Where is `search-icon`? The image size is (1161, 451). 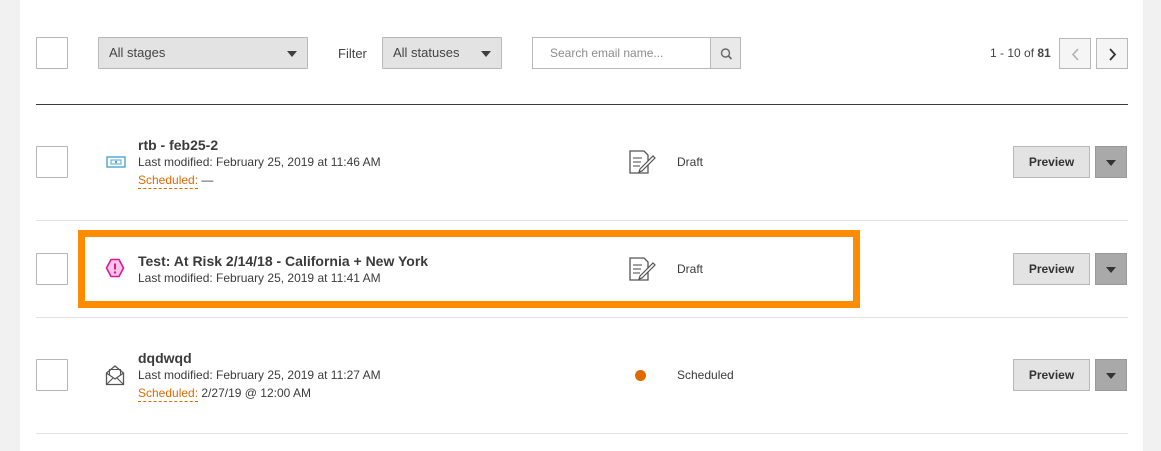
search-icon is located at coordinates (726, 54).